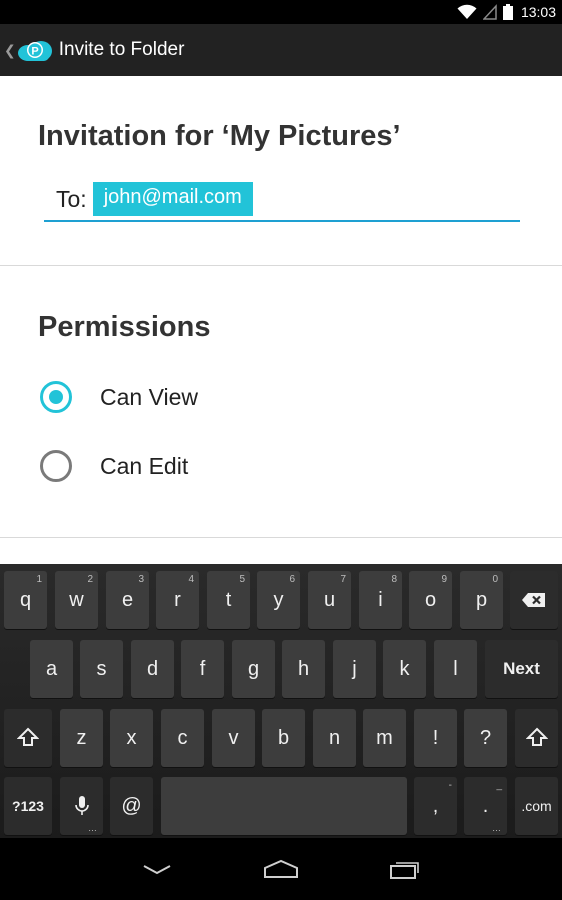 The width and height of the screenshot is (562, 900). Describe the element at coordinates (284, 806) in the screenshot. I see `key-space` at that location.